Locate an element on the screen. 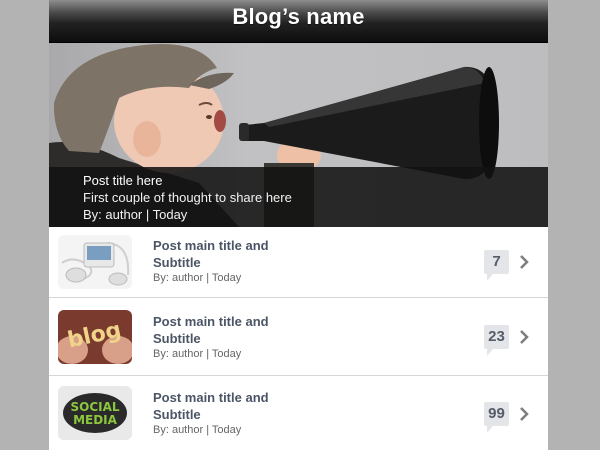  navigation-bar: Blog’s name is located at coordinates (298, 21).